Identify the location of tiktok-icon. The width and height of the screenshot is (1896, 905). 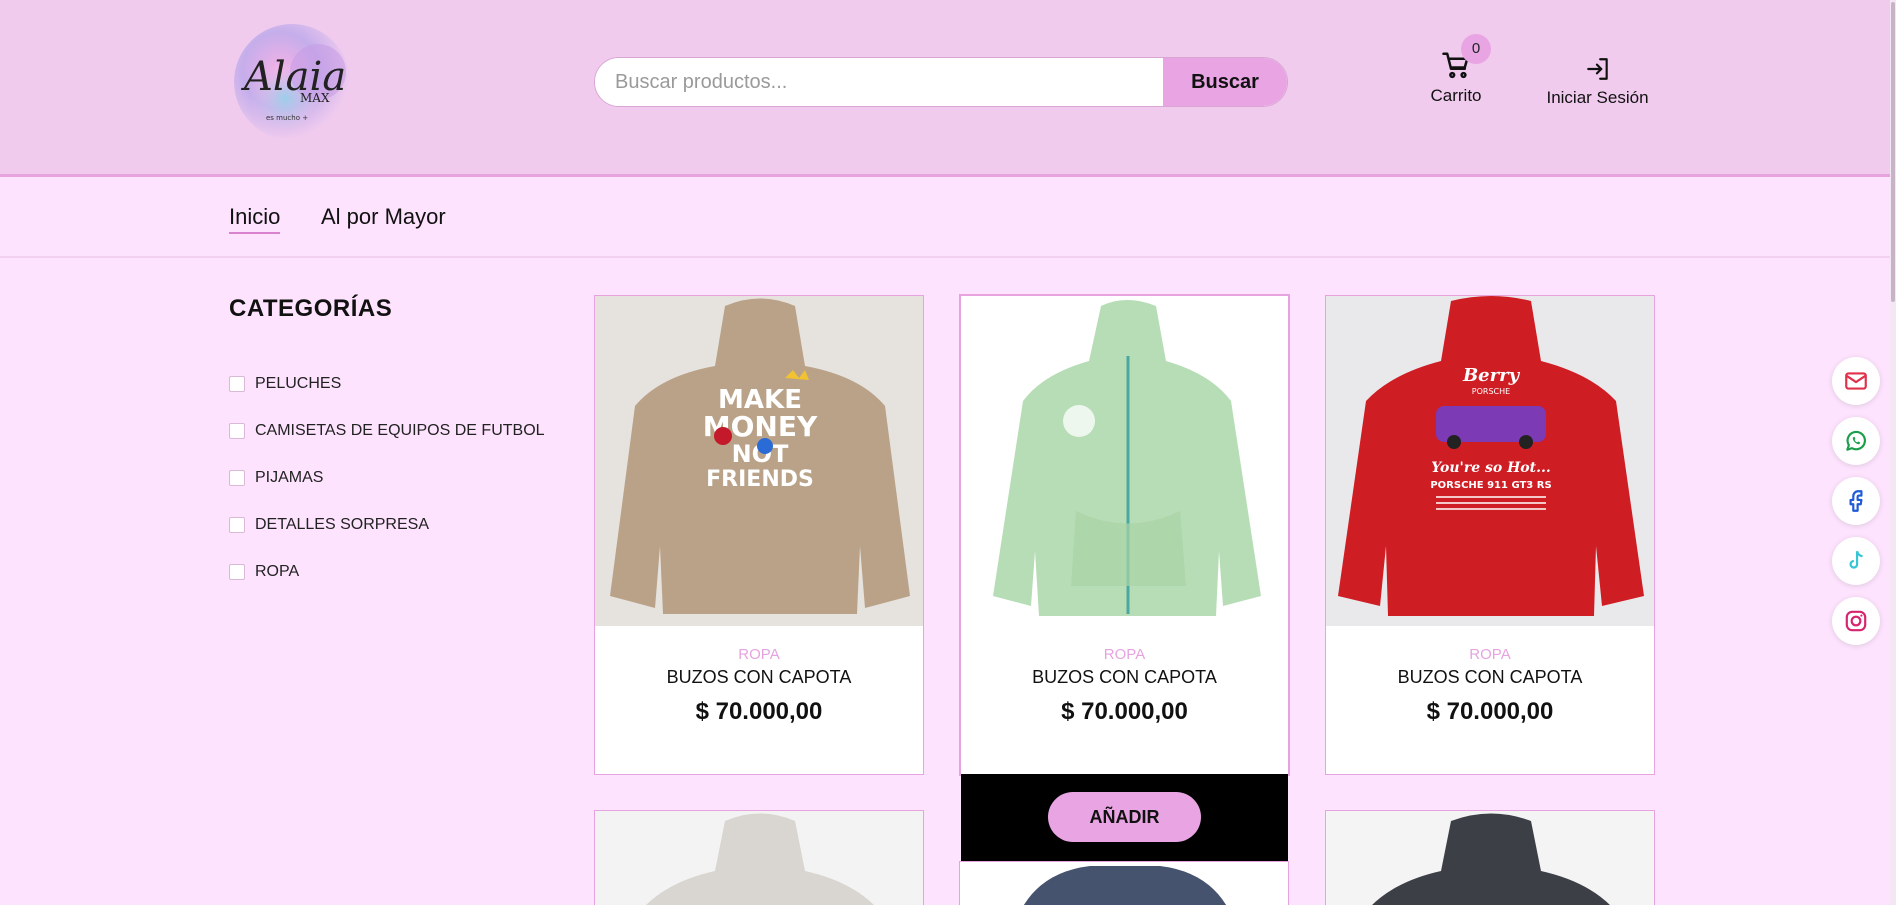
(1856, 559).